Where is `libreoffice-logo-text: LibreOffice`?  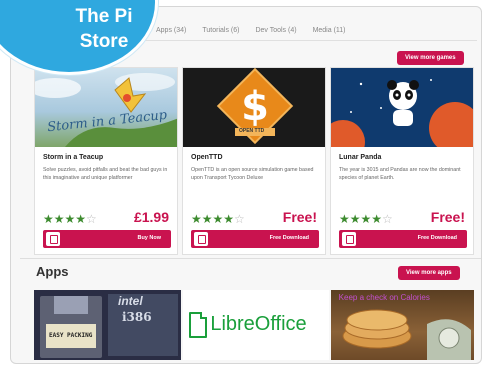
libreoffice-logo-text: LibreOffice is located at coordinates (258, 324).